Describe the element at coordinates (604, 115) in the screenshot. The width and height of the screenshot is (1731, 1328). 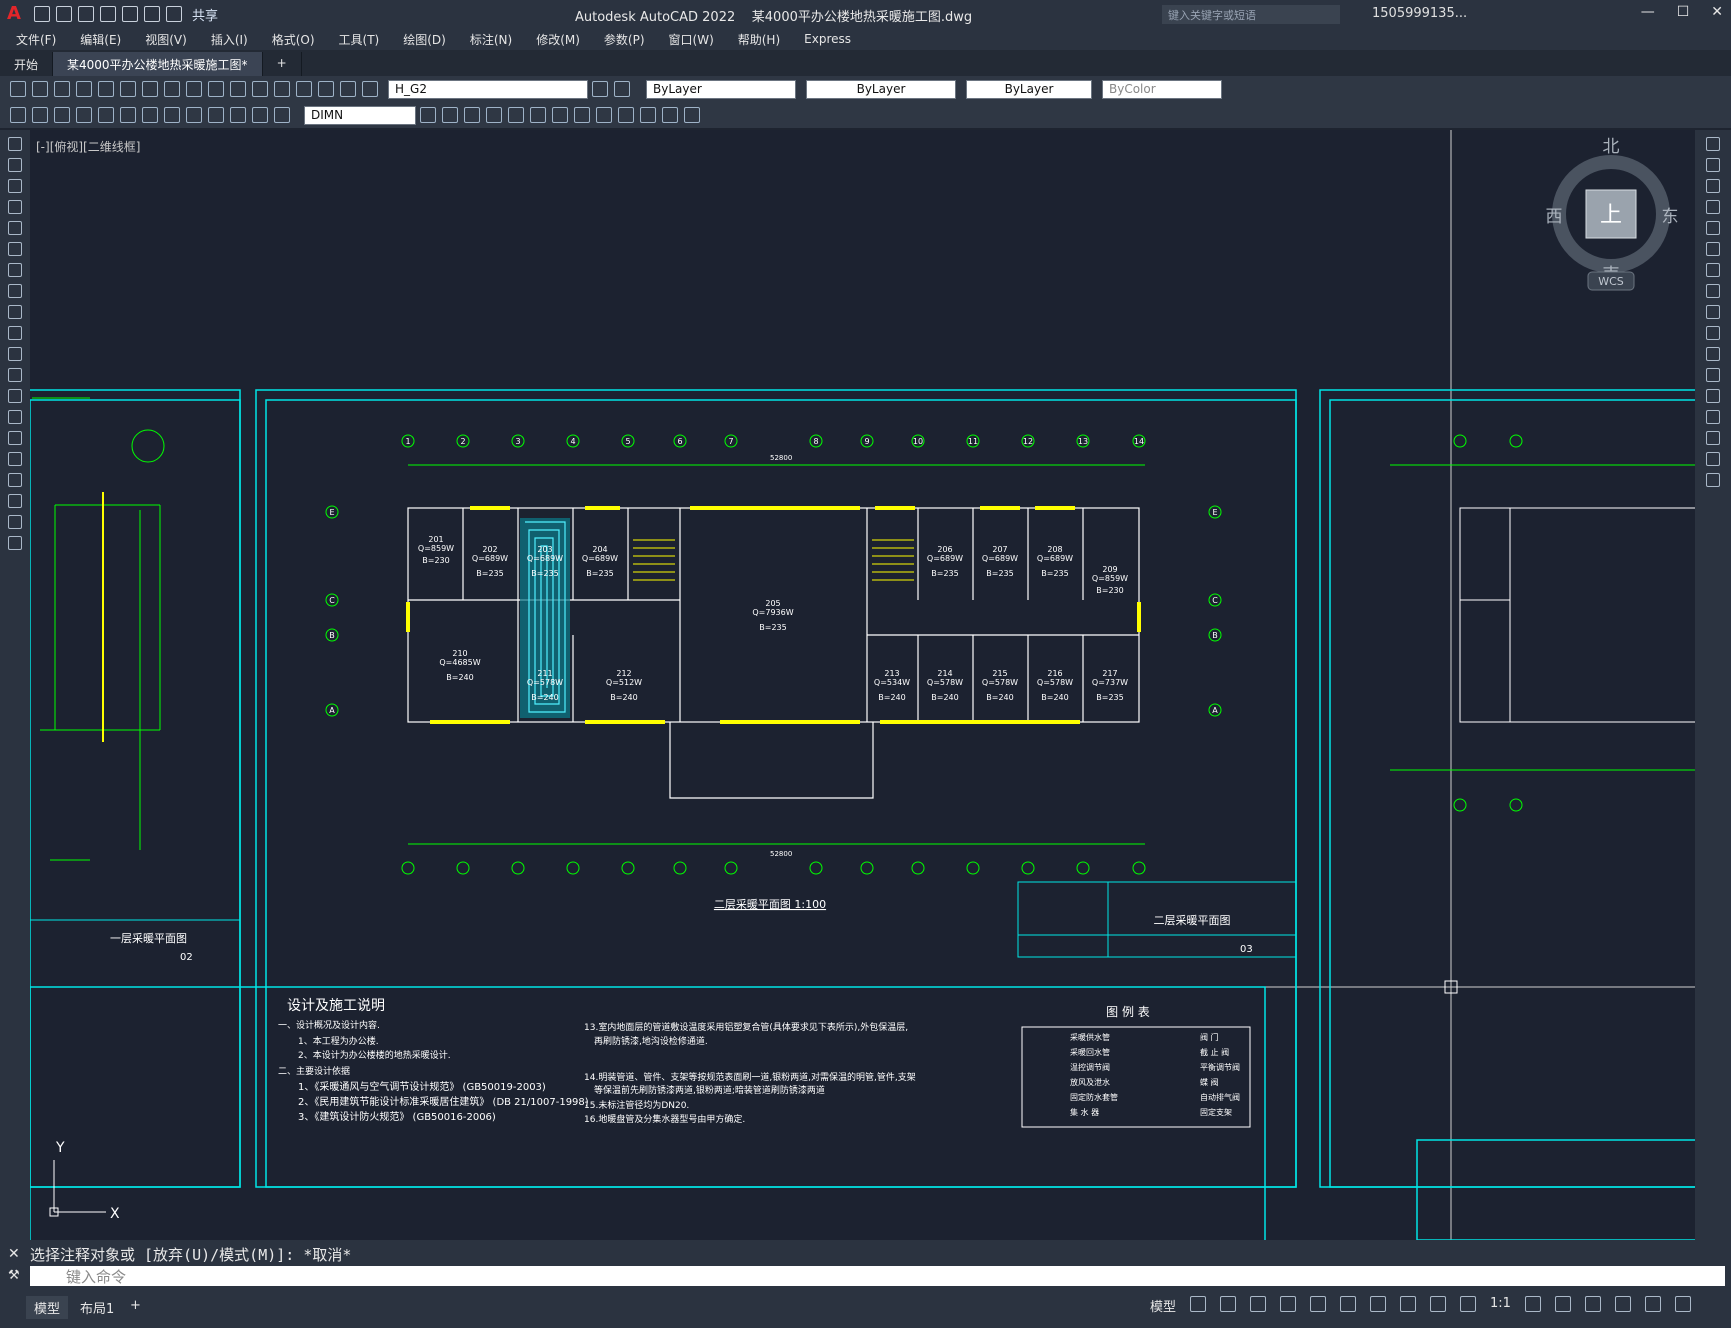
I see `stretch-icon` at that location.